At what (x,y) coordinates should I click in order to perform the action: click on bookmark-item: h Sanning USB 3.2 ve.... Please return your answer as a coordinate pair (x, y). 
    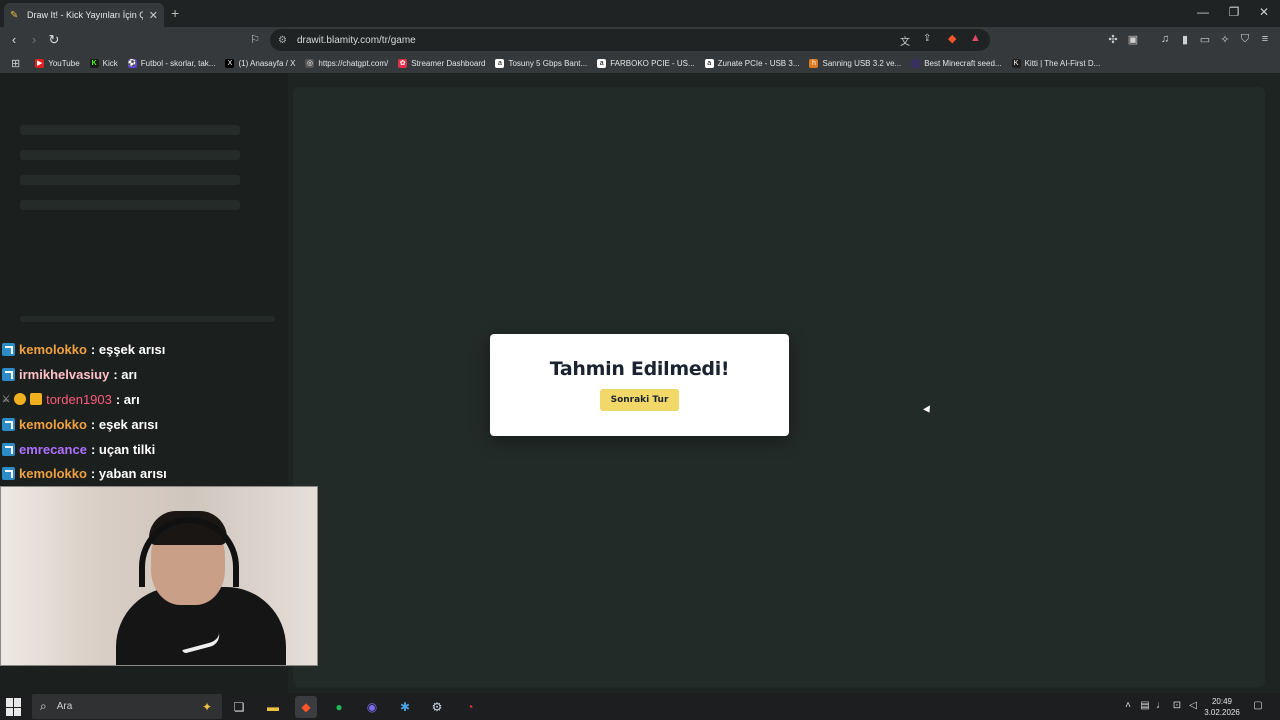
    Looking at the image, I should click on (855, 63).